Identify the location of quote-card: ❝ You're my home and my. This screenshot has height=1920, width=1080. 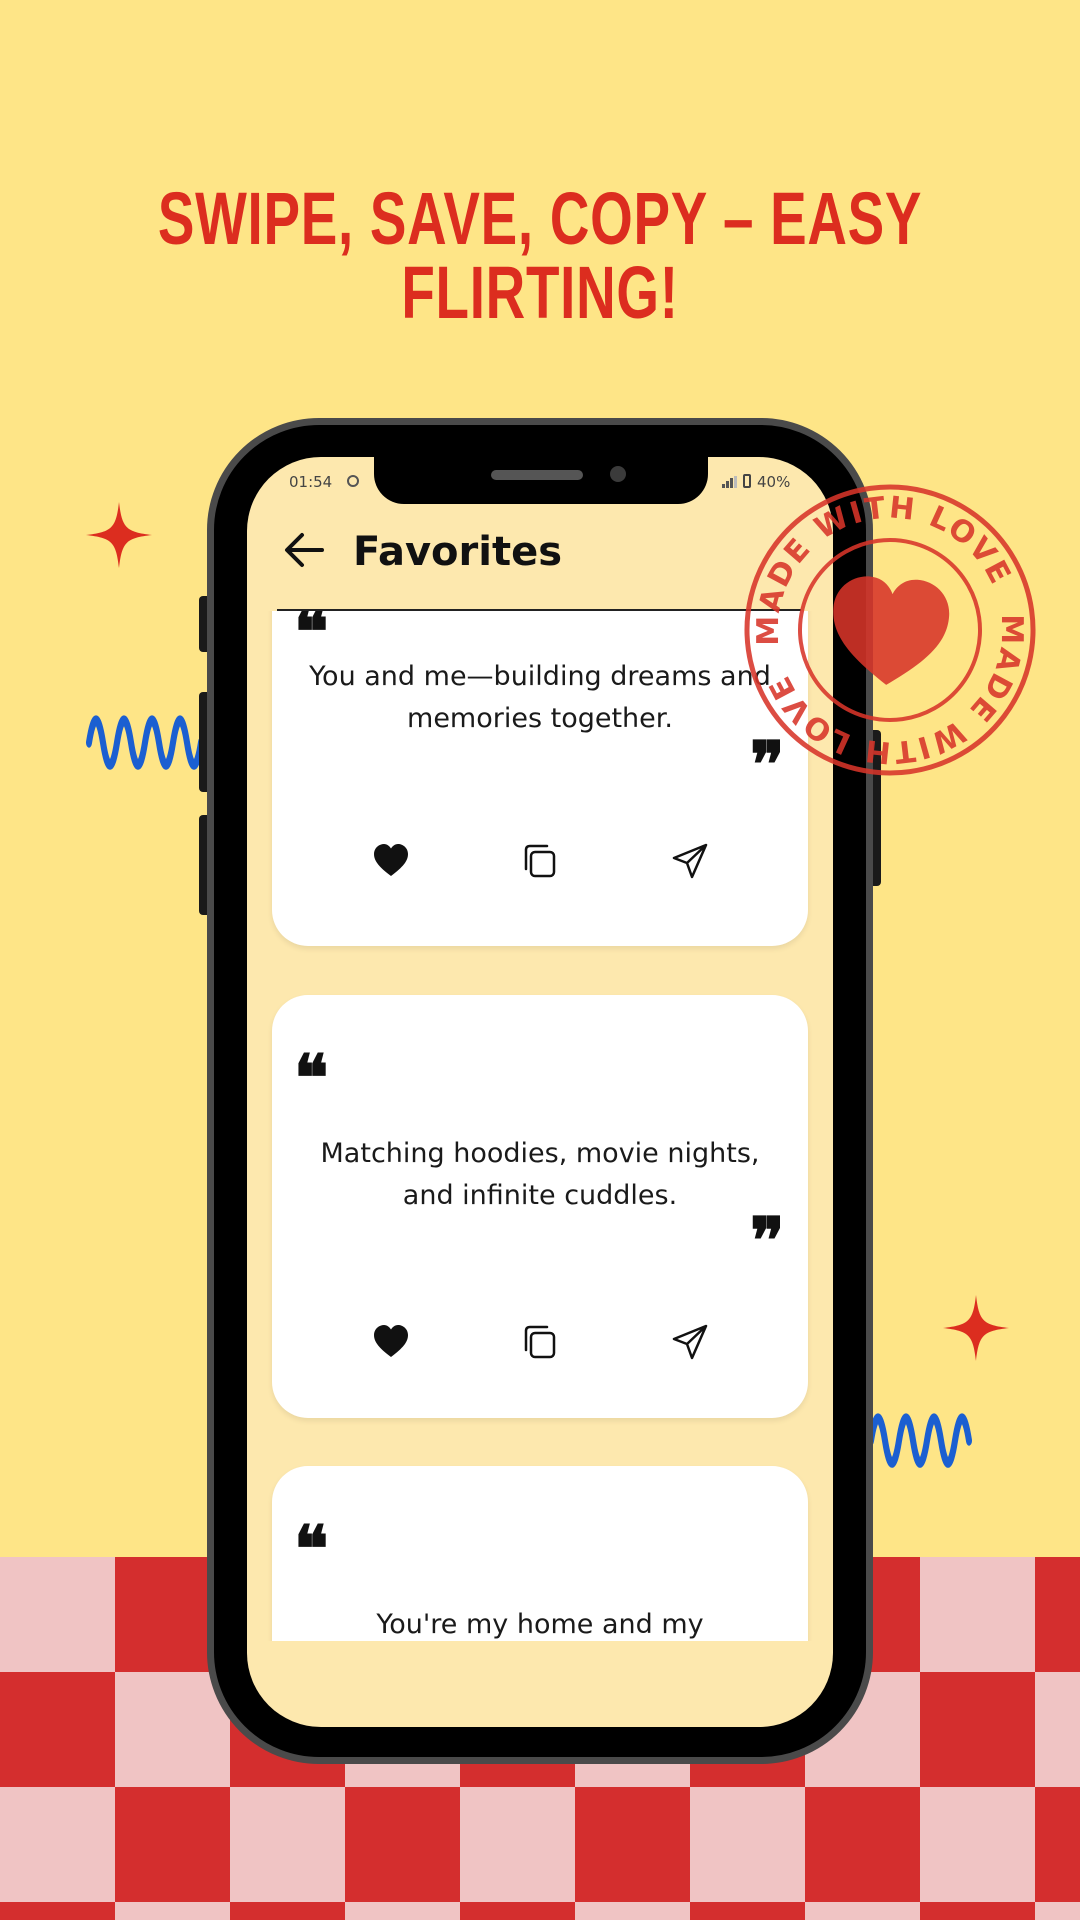
(540, 1553).